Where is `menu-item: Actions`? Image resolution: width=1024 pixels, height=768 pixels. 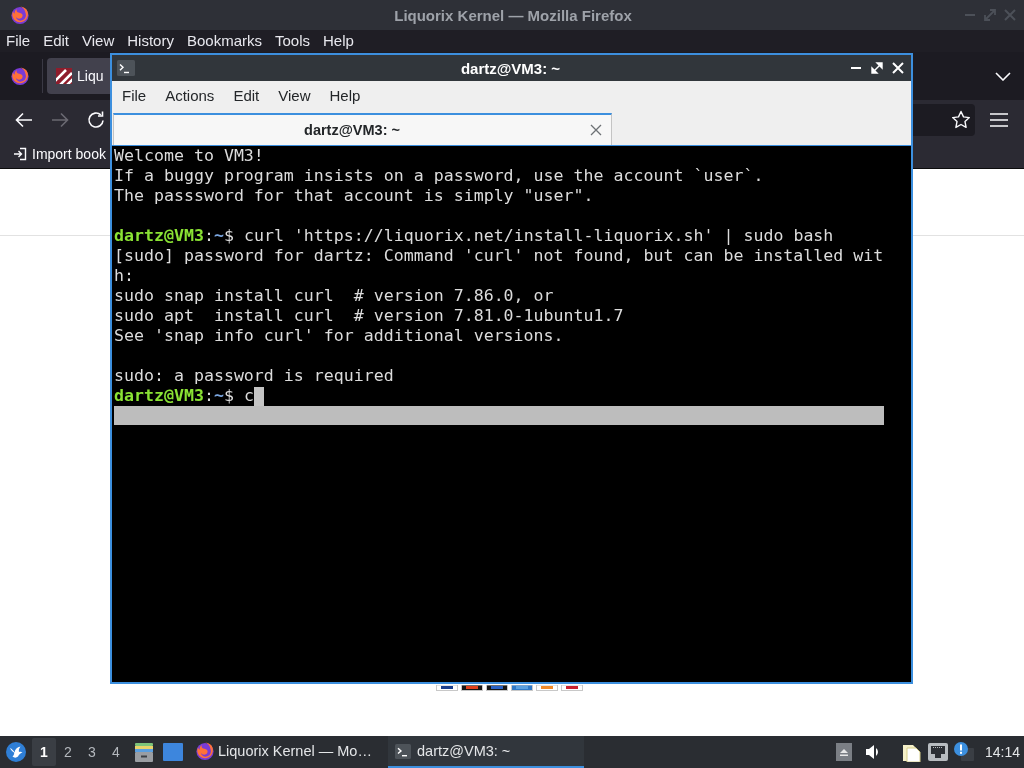 menu-item: Actions is located at coordinates (190, 96).